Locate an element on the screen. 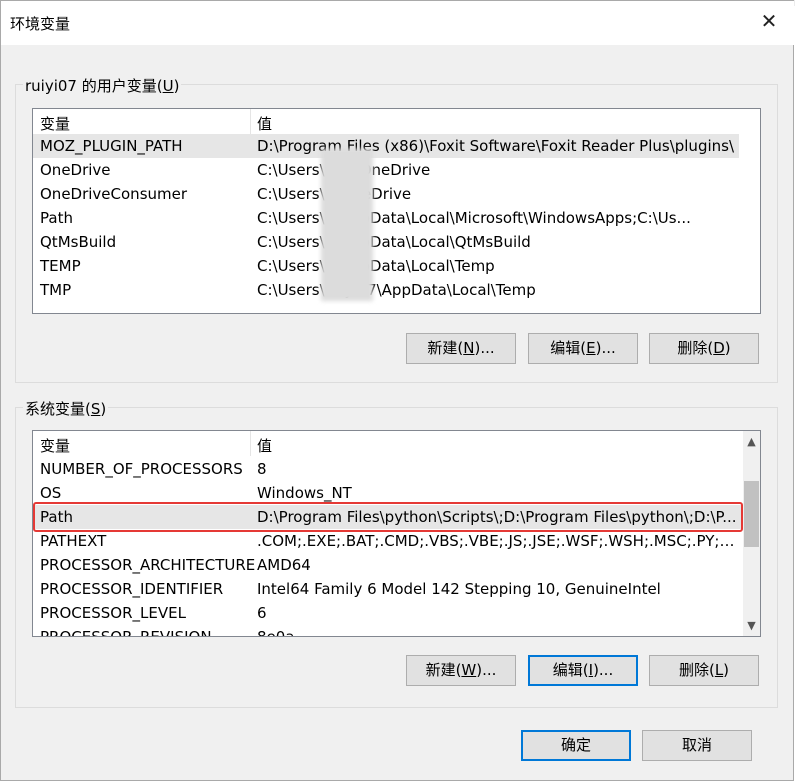 This screenshot has width=795, height=782. list-item: OneDrive C:\Users\r 07\OneDrive is located at coordinates (396, 170).